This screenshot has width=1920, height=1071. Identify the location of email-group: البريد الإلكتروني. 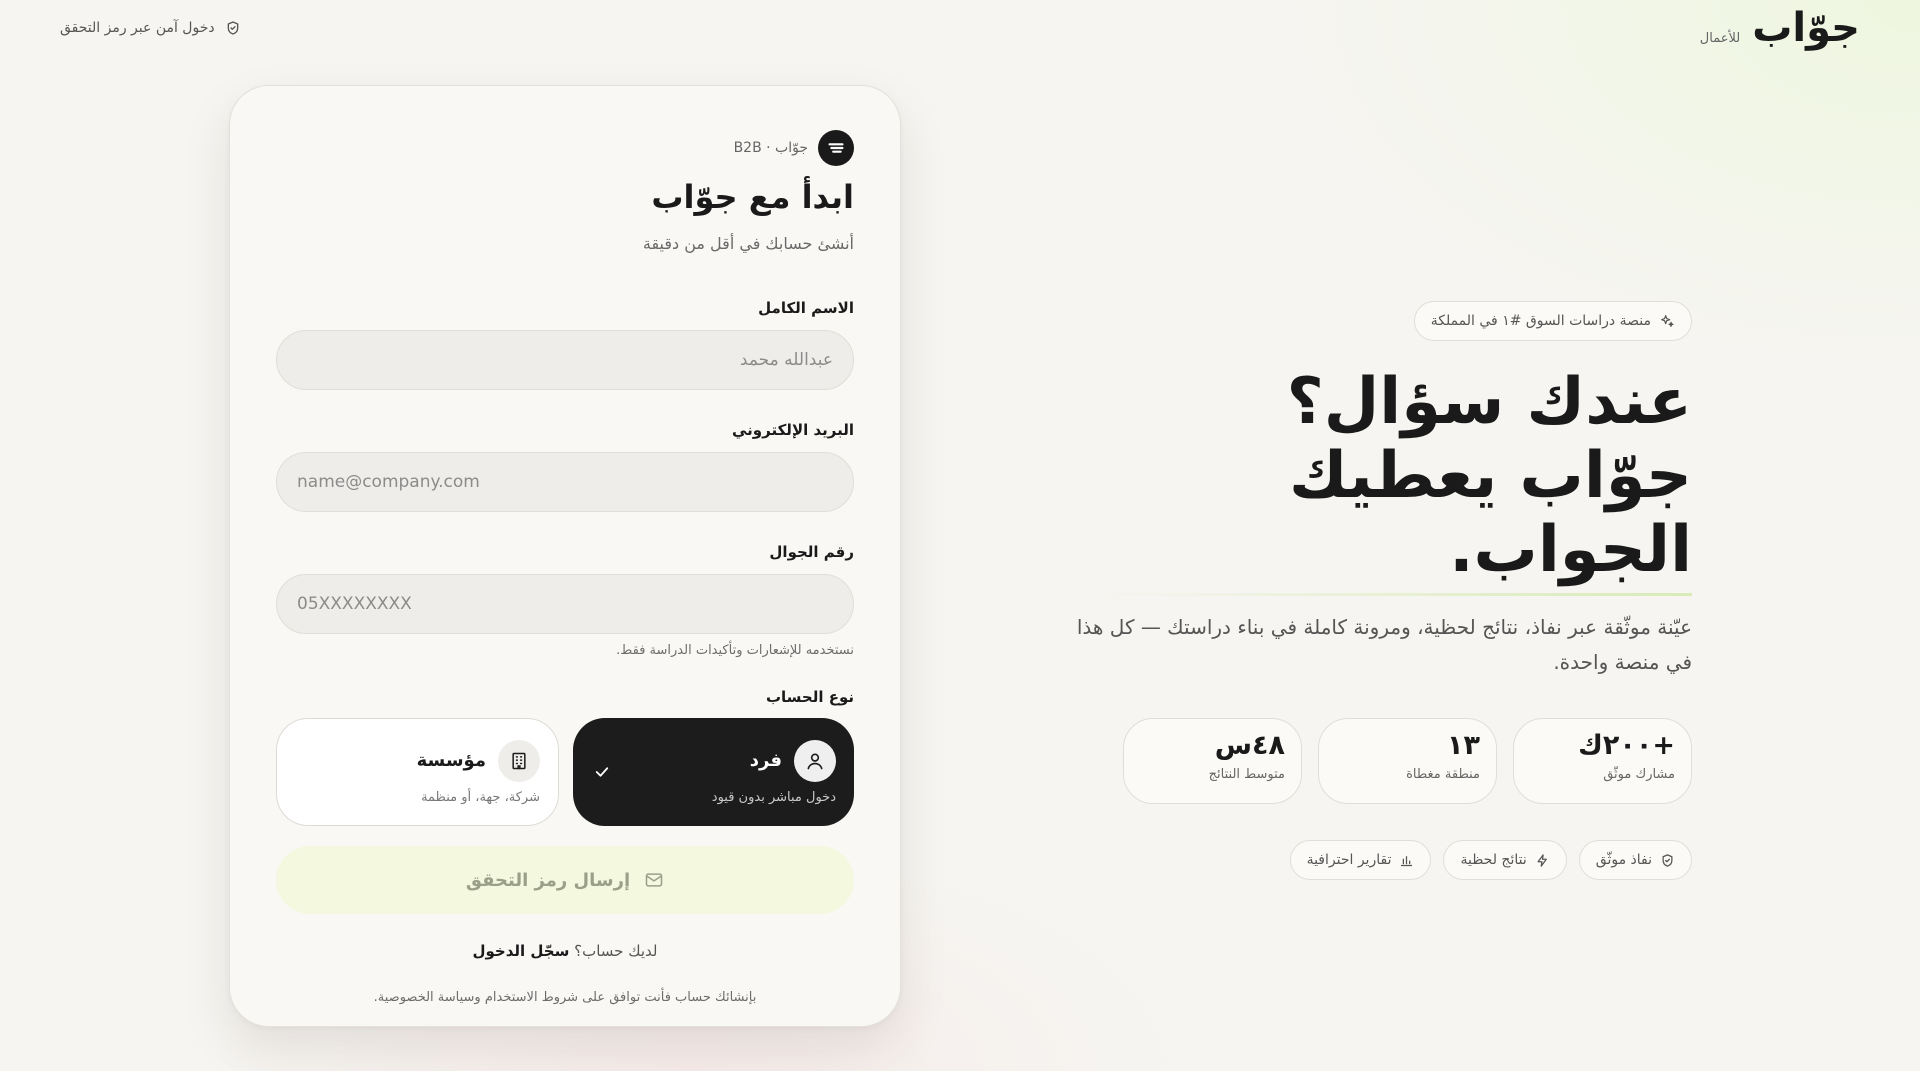
(565, 466).